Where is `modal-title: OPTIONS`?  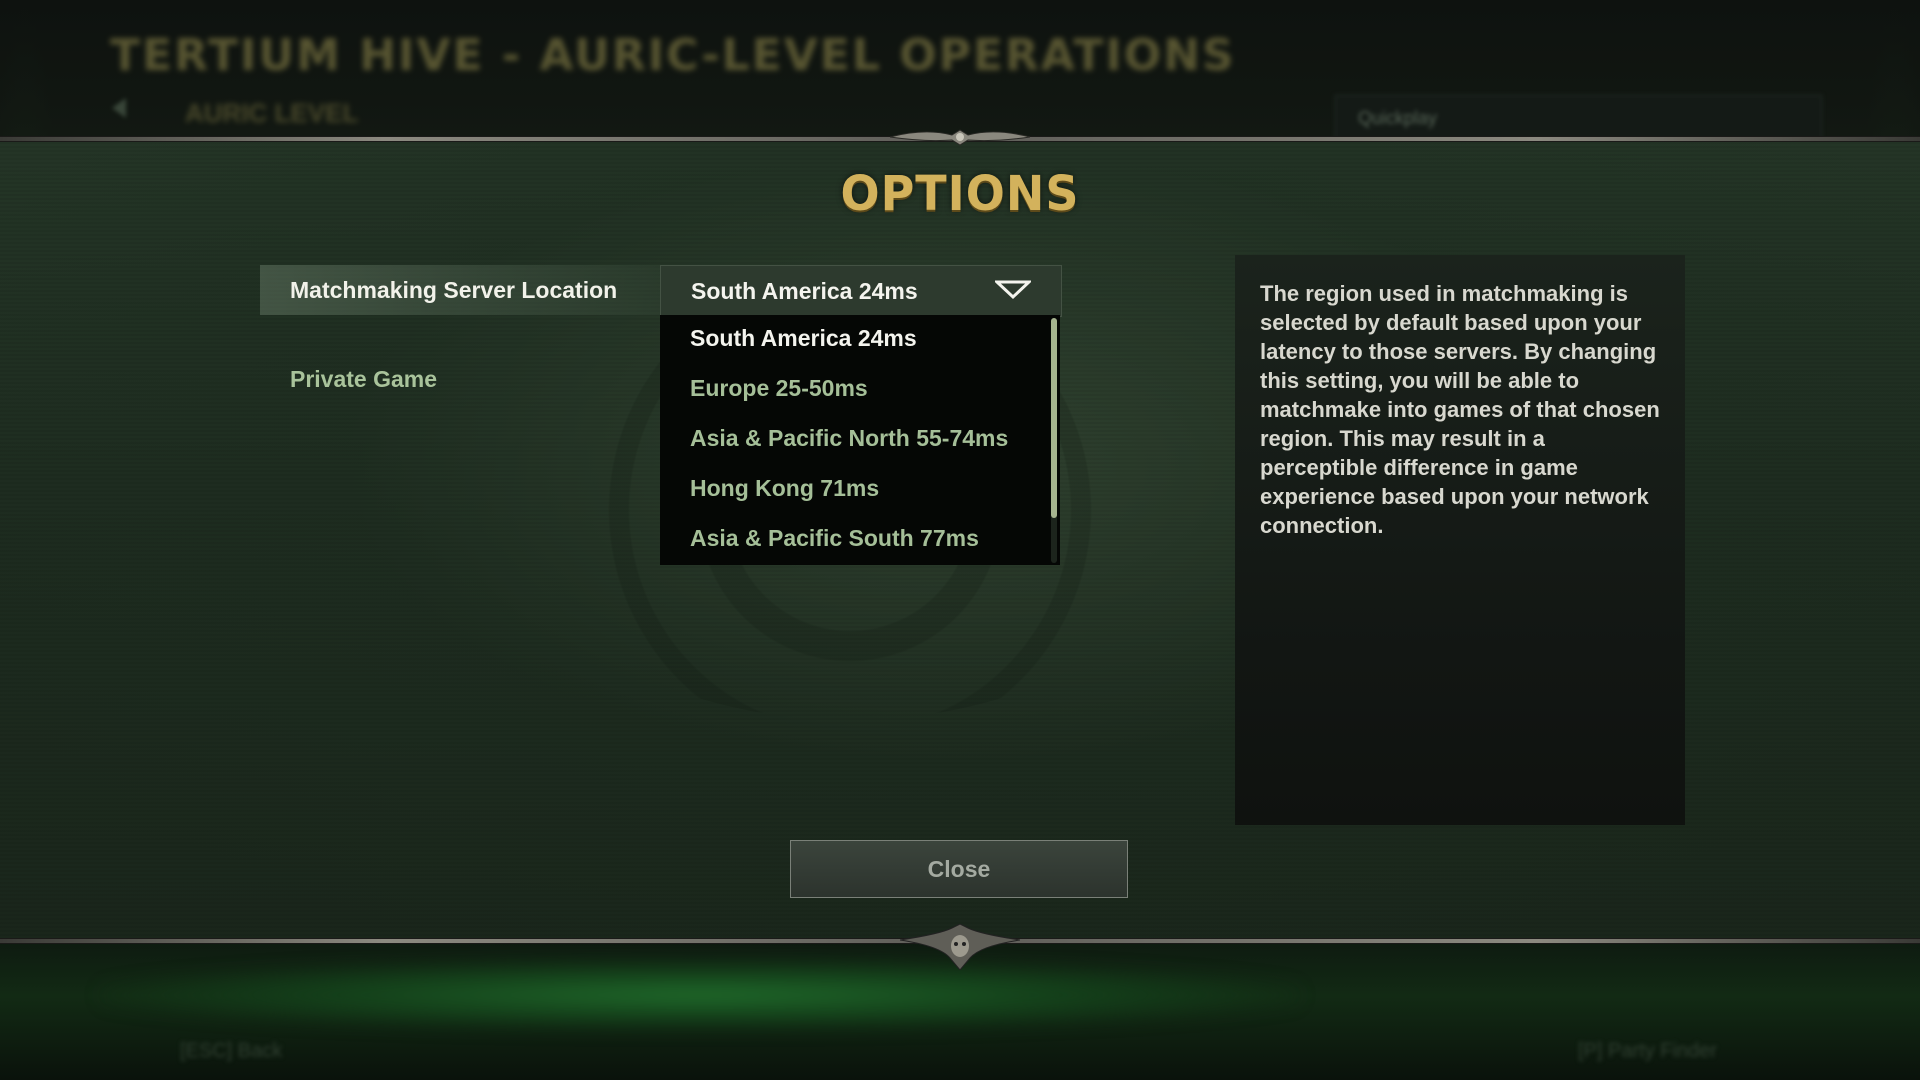 modal-title: OPTIONS is located at coordinates (960, 193).